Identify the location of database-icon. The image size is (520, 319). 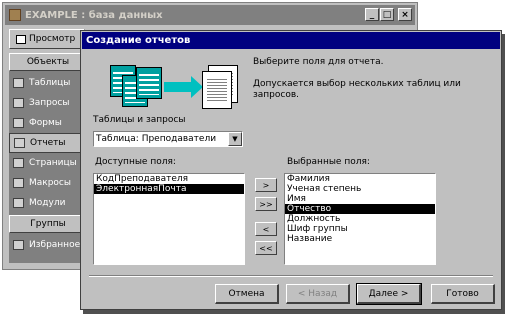
(15, 15).